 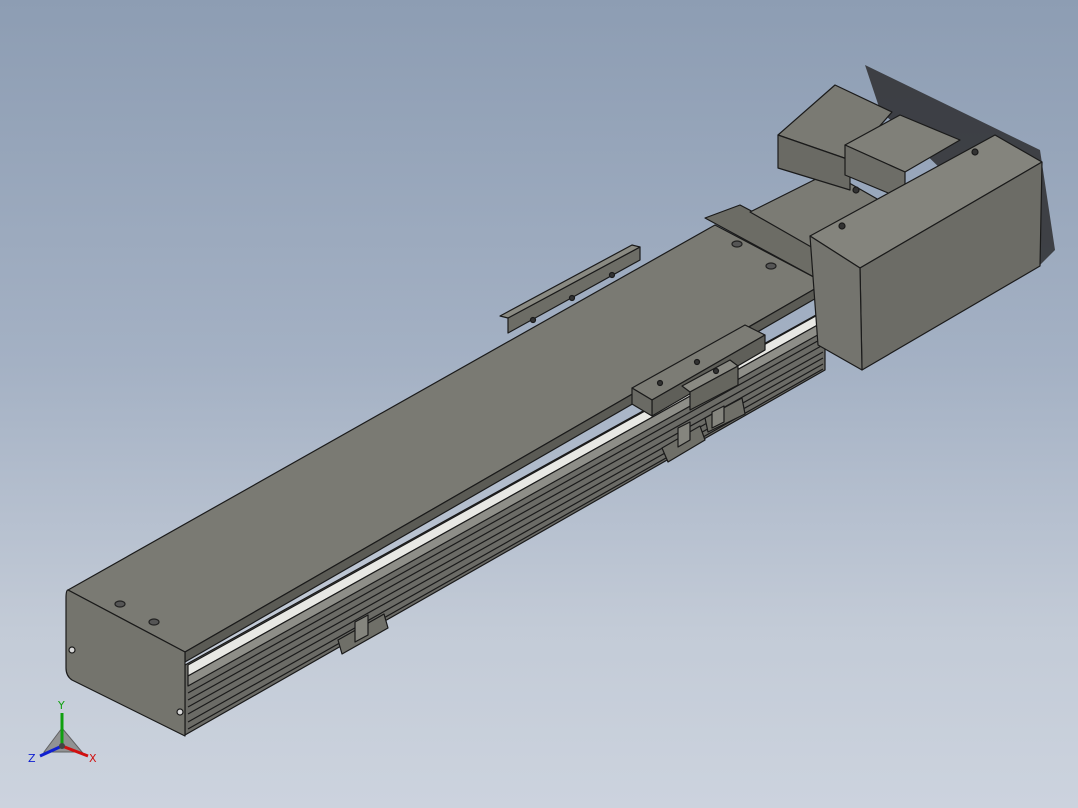 I want to click on y-axis-label: Y, so click(x=61, y=705).